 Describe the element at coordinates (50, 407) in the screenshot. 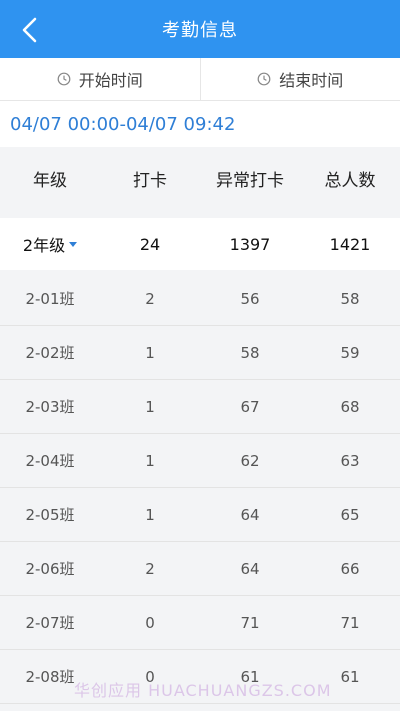

I see `class-name: 2-03班` at that location.